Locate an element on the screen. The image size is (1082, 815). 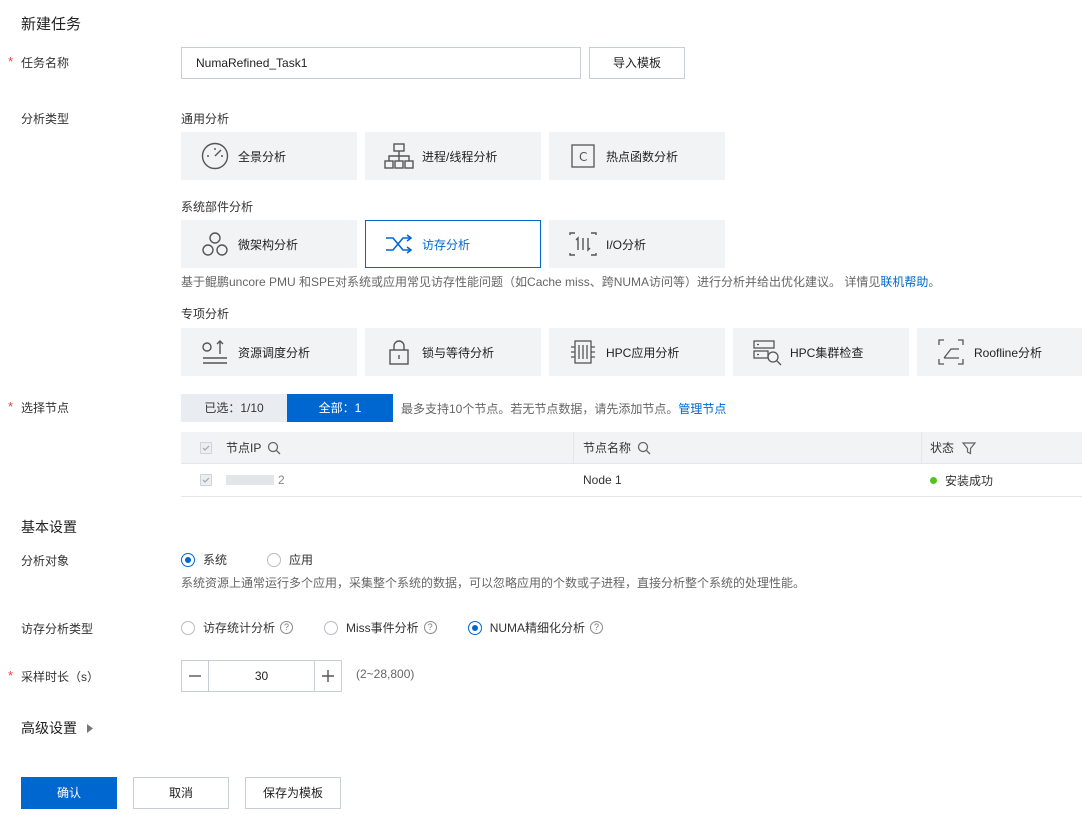
radio-miss-event: Miss事件分析? is located at coordinates (380, 627).